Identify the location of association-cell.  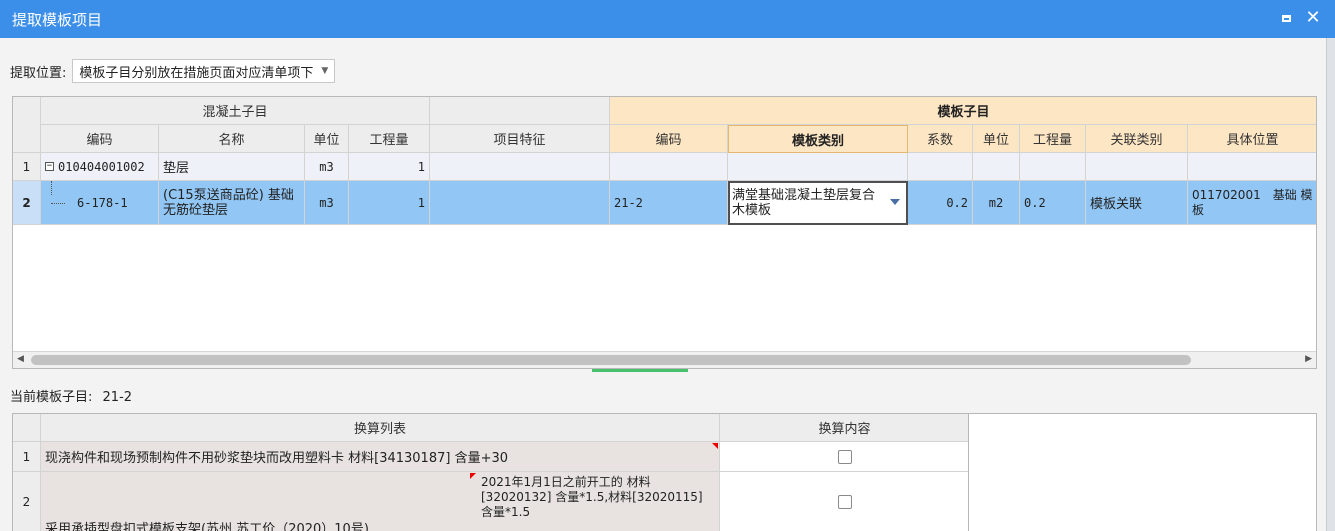
(1137, 167).